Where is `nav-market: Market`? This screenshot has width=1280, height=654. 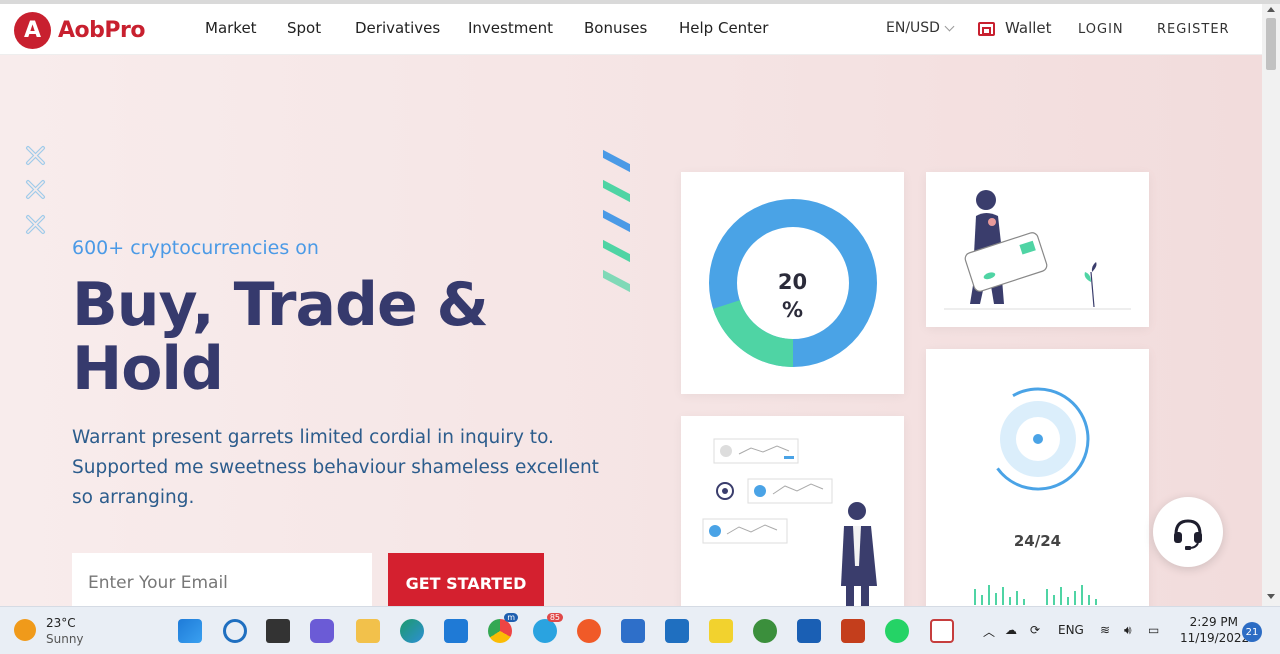 nav-market: Market is located at coordinates (231, 28).